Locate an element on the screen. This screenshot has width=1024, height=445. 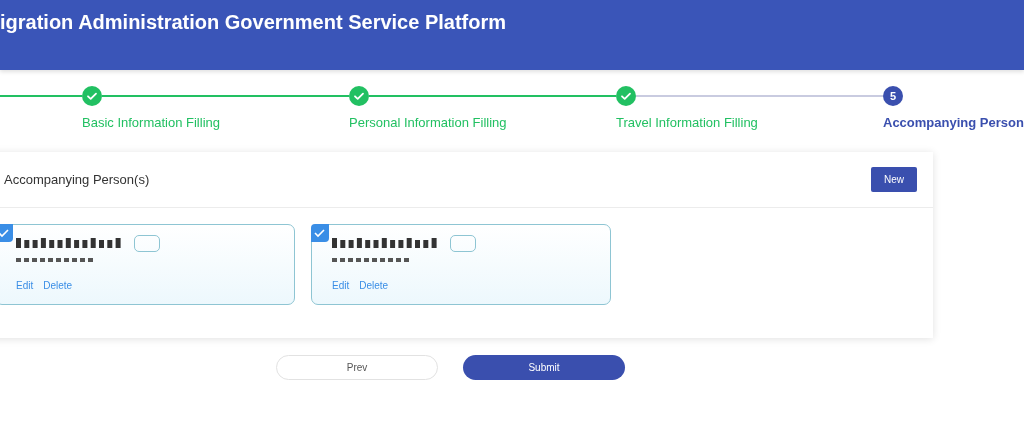
step-label: Accompanying Person is located at coordinates (953, 122).